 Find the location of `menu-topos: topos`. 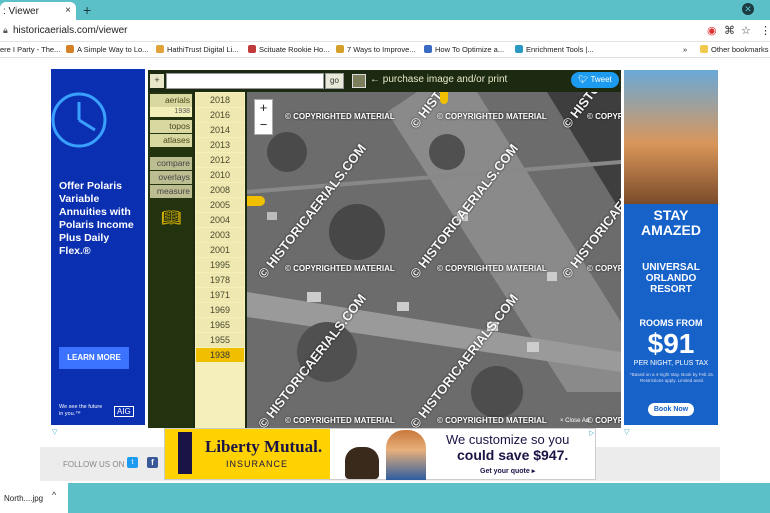

menu-topos: topos is located at coordinates (171, 126).